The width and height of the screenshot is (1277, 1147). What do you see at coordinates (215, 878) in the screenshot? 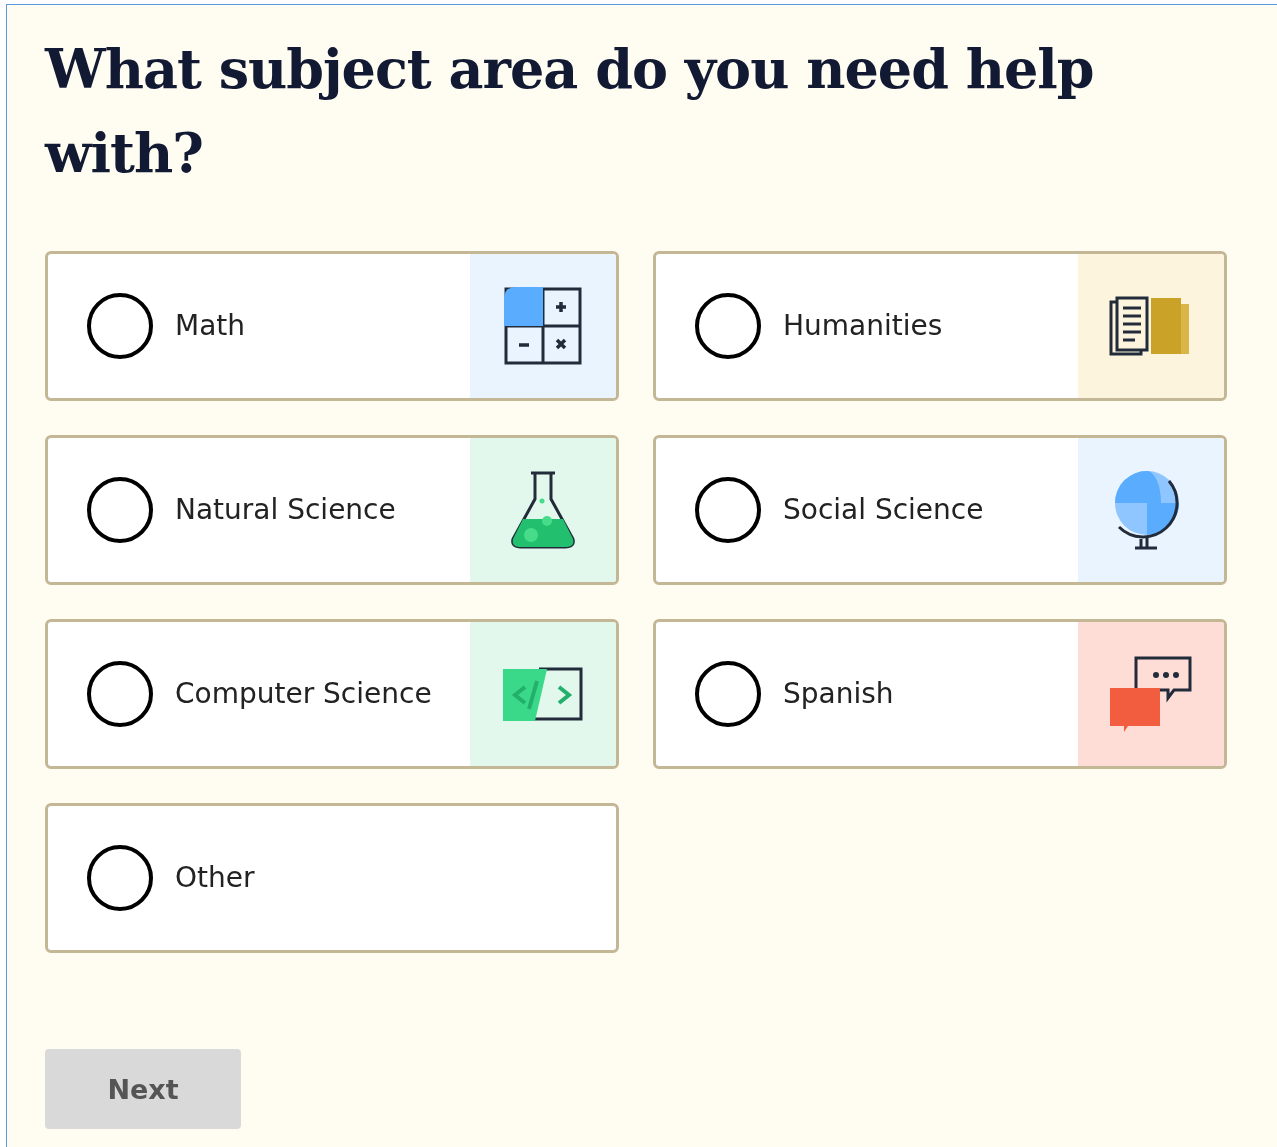
I see `option-label: Other` at bounding box center [215, 878].